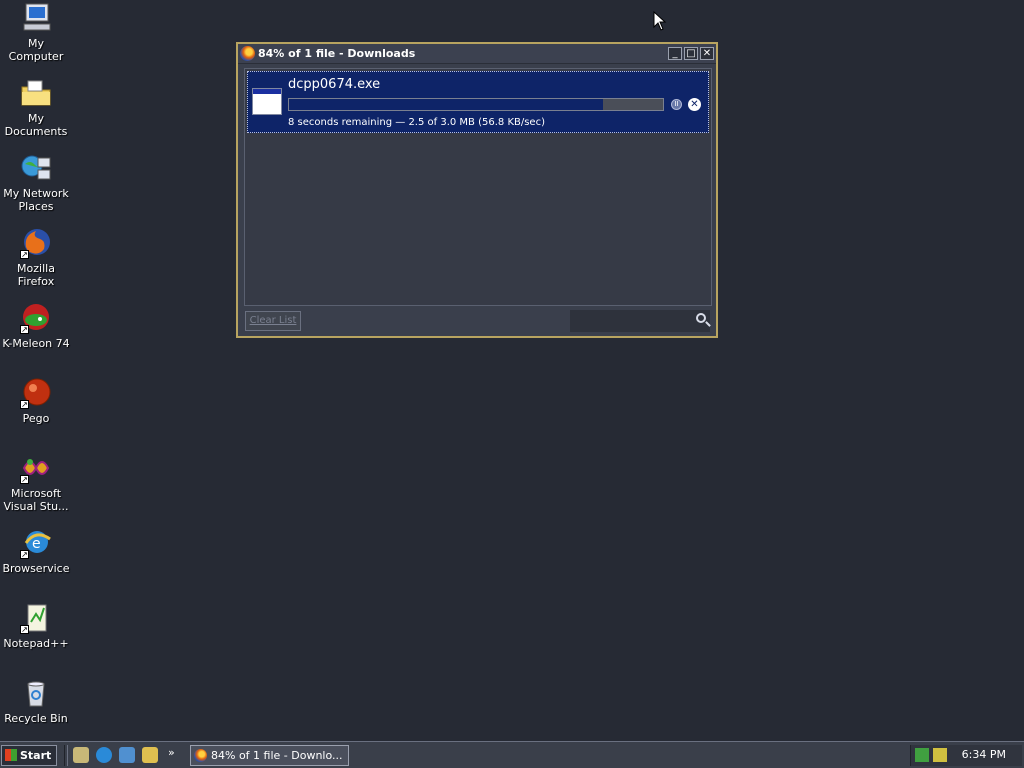 The width and height of the screenshot is (1024, 768). I want to click on windows-media-icon, so click(127, 755).